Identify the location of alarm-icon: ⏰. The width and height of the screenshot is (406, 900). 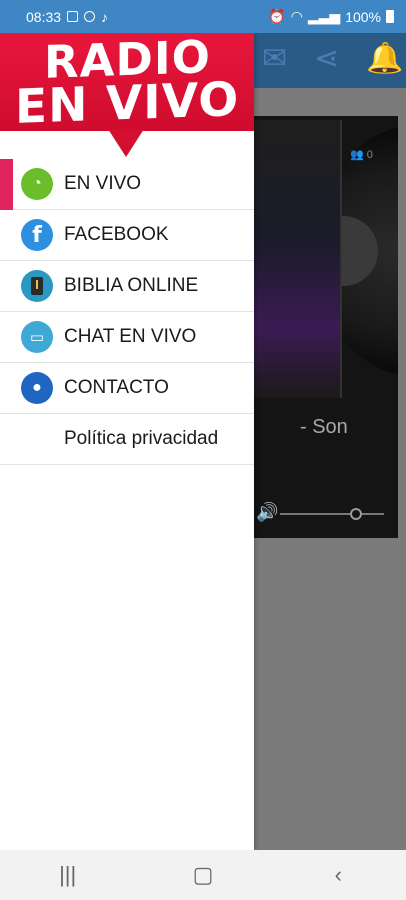
(277, 16).